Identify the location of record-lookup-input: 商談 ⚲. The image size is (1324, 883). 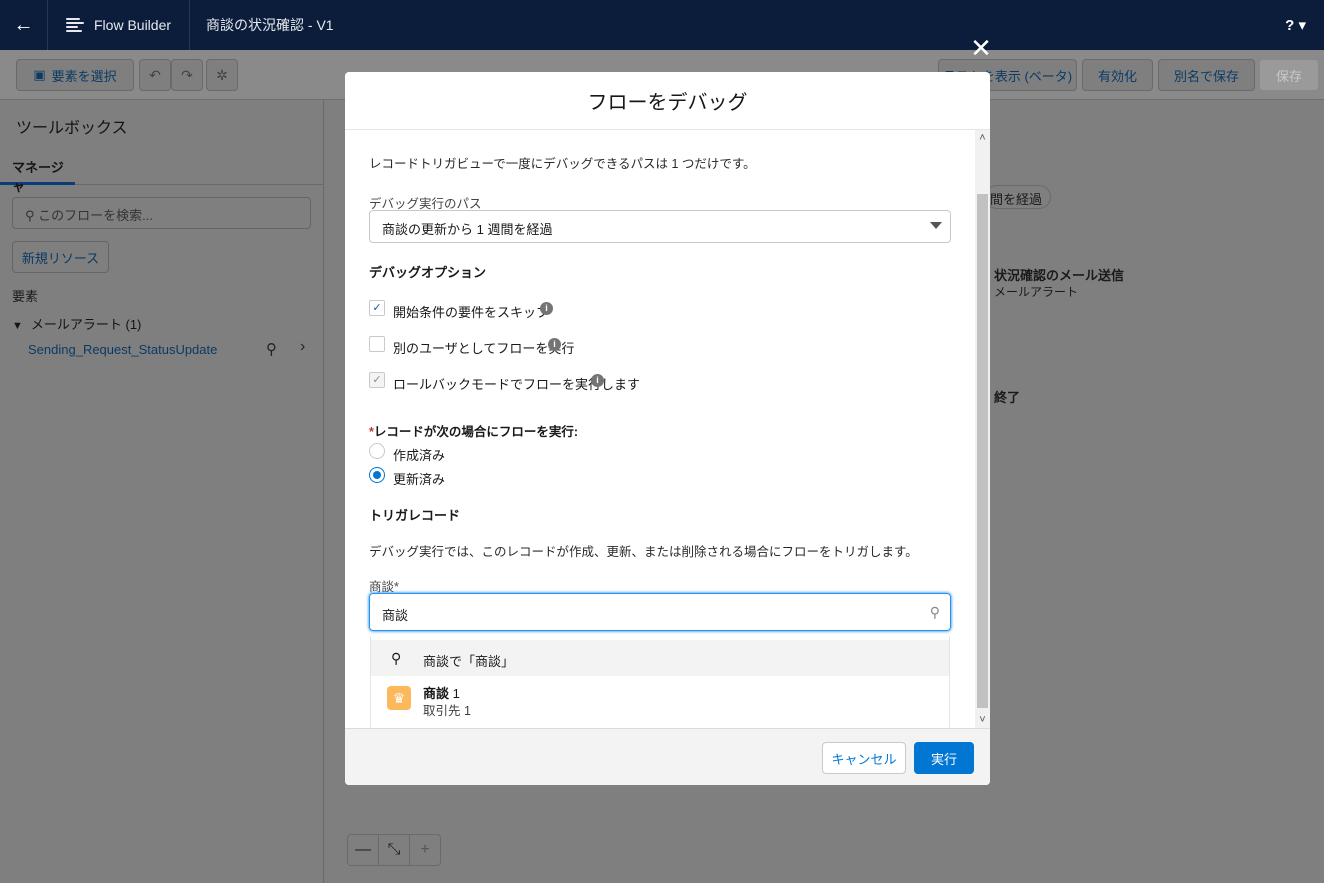
(660, 612).